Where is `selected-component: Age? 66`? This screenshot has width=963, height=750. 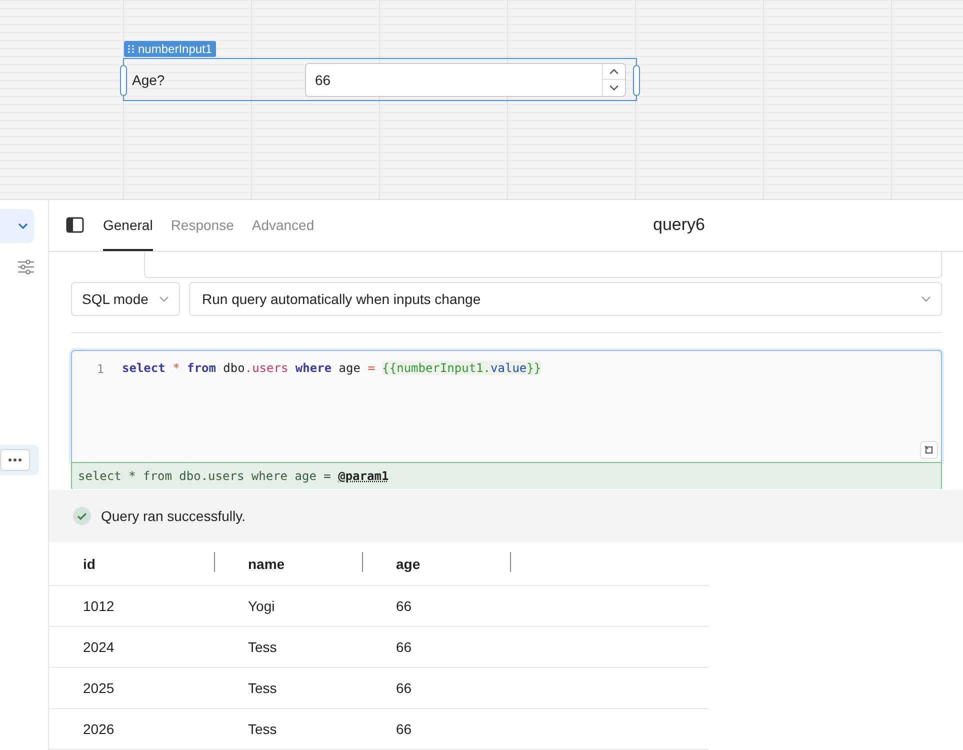
selected-component: Age? 66 is located at coordinates (380, 79).